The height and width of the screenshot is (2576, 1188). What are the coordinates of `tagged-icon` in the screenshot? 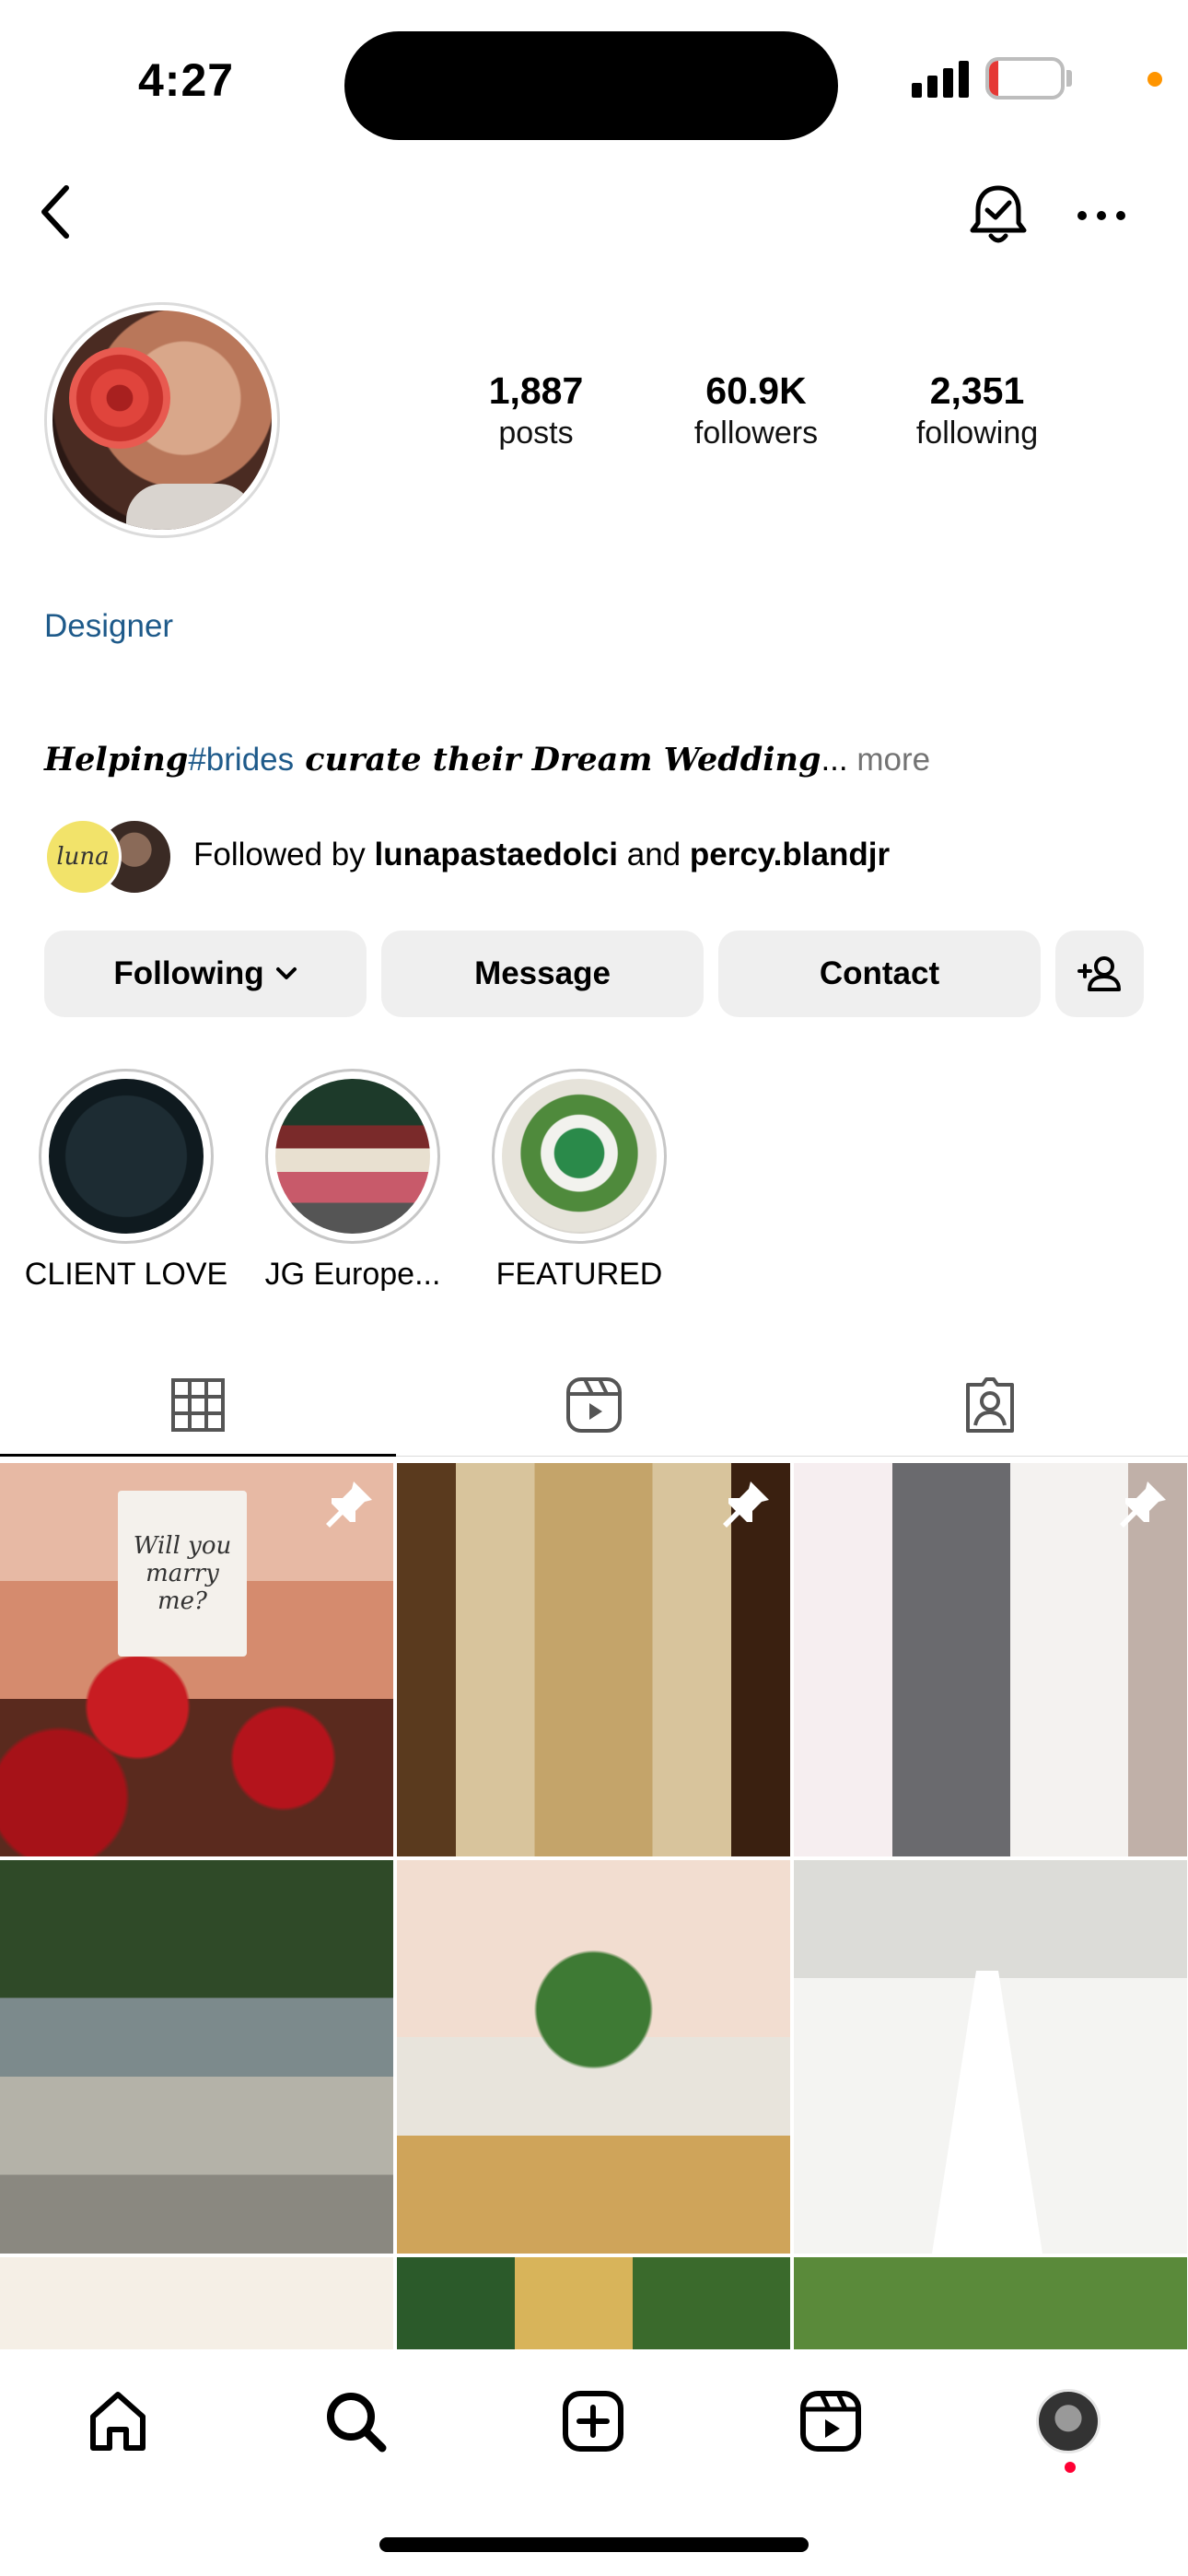 It's located at (990, 1405).